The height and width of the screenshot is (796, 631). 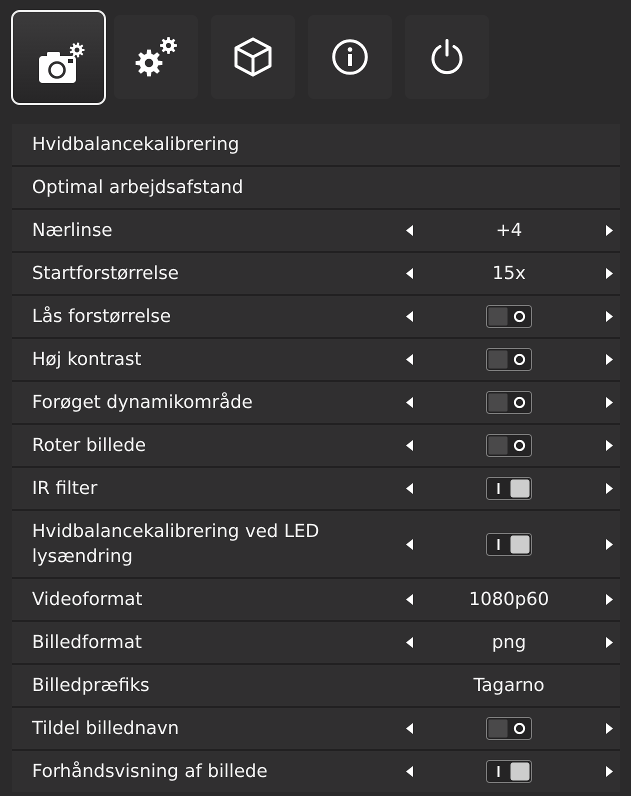 I want to click on power-tab, so click(x=446, y=57).